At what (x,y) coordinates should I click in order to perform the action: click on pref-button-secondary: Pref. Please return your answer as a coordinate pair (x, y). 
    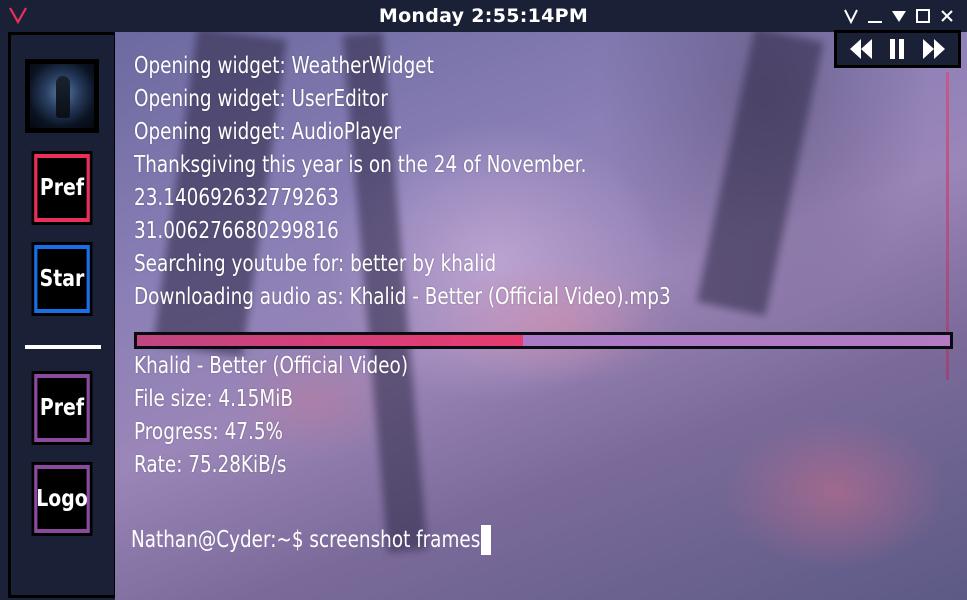
    Looking at the image, I should click on (62, 408).